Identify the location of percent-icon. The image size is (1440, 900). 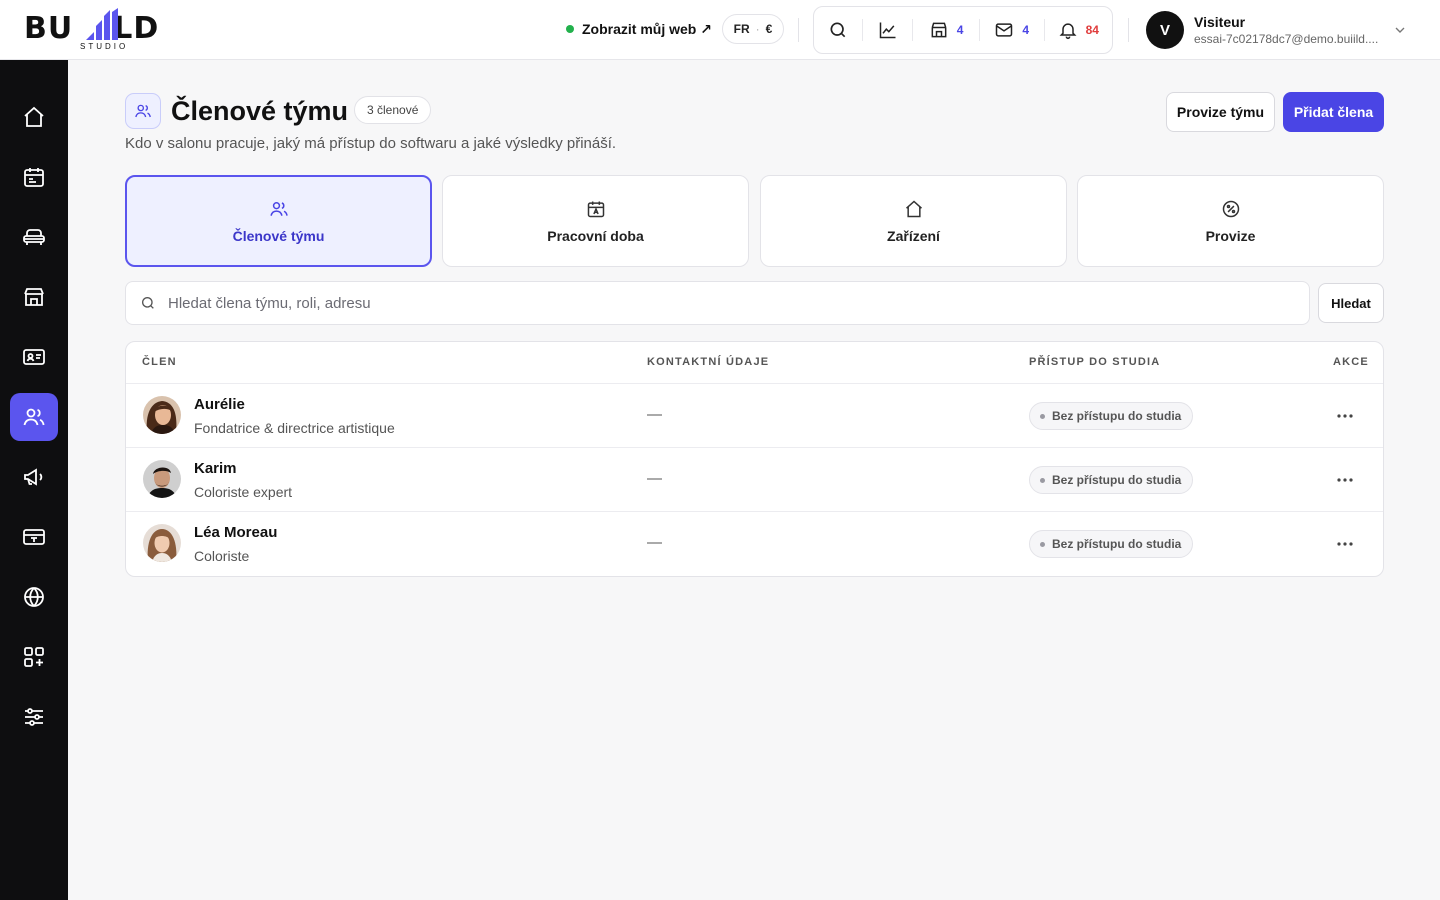
(1230, 208).